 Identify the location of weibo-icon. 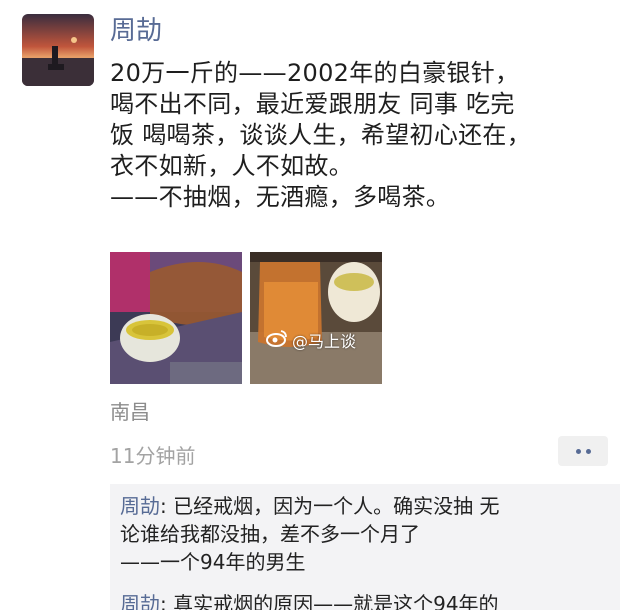
(277, 340).